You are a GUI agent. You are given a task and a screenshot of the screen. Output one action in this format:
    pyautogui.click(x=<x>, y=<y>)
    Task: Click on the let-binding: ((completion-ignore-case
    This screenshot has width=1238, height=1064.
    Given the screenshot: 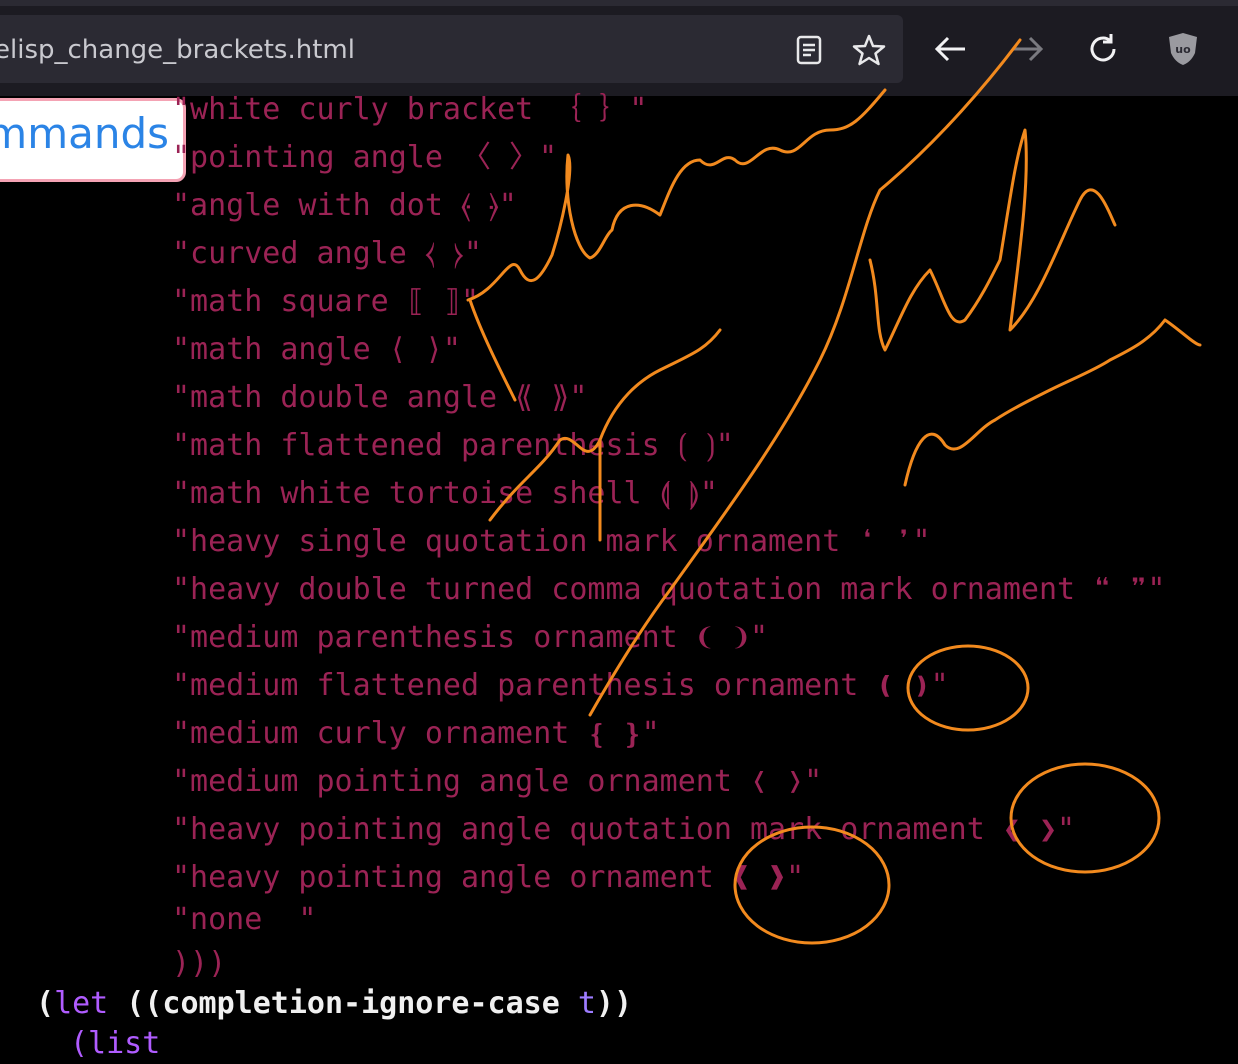 What is the action you would take?
    pyautogui.click(x=343, y=1003)
    